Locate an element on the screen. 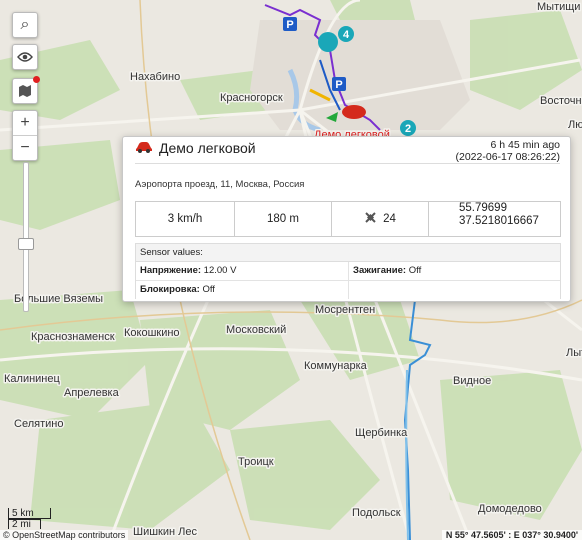  stats-row: 3 km/h 180 m 24 55.79699 37.5218016667 is located at coordinates (348, 219).